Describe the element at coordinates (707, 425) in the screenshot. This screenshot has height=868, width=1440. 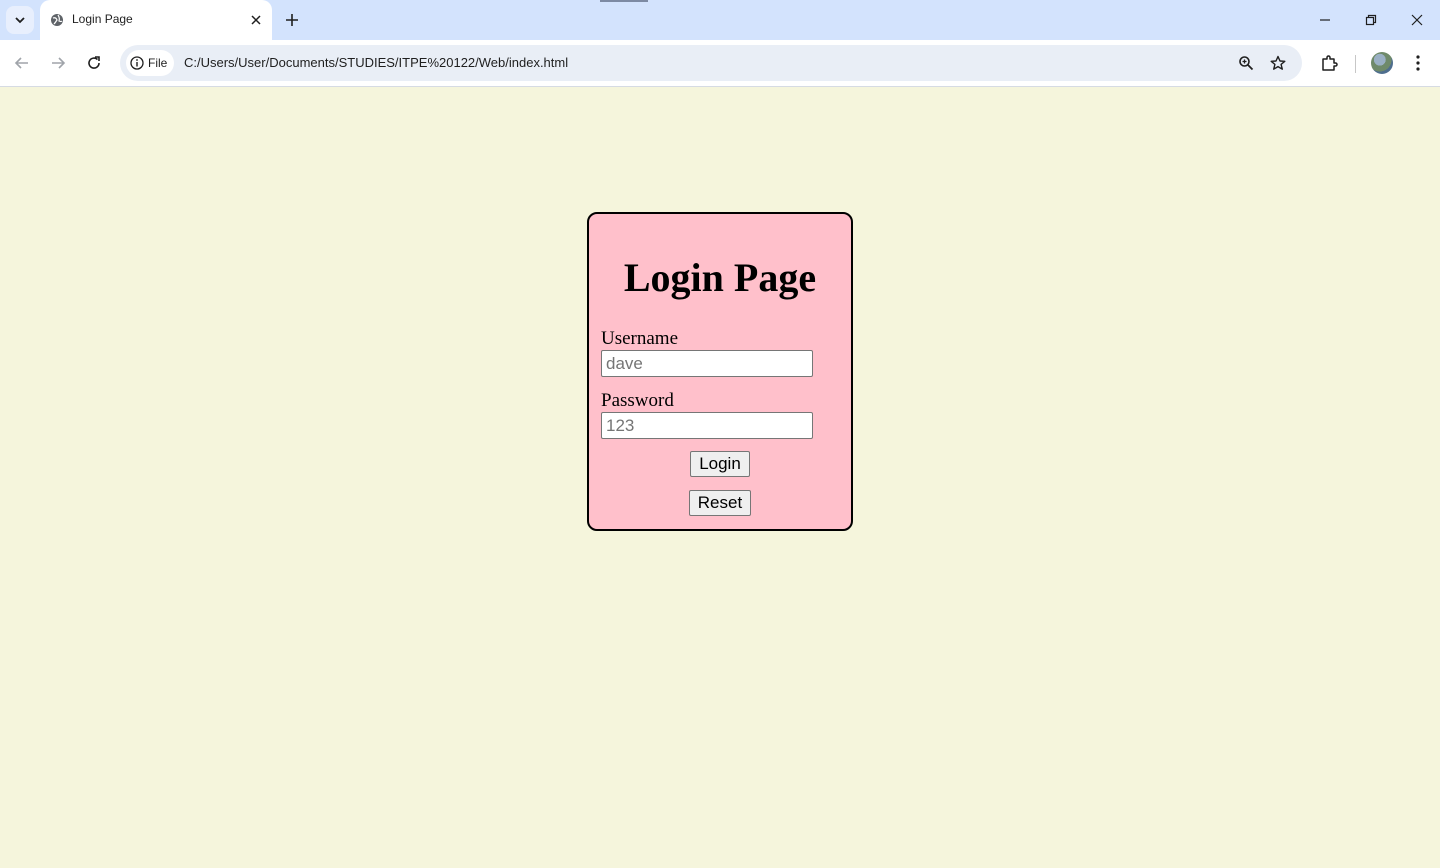
I see `password-input` at that location.